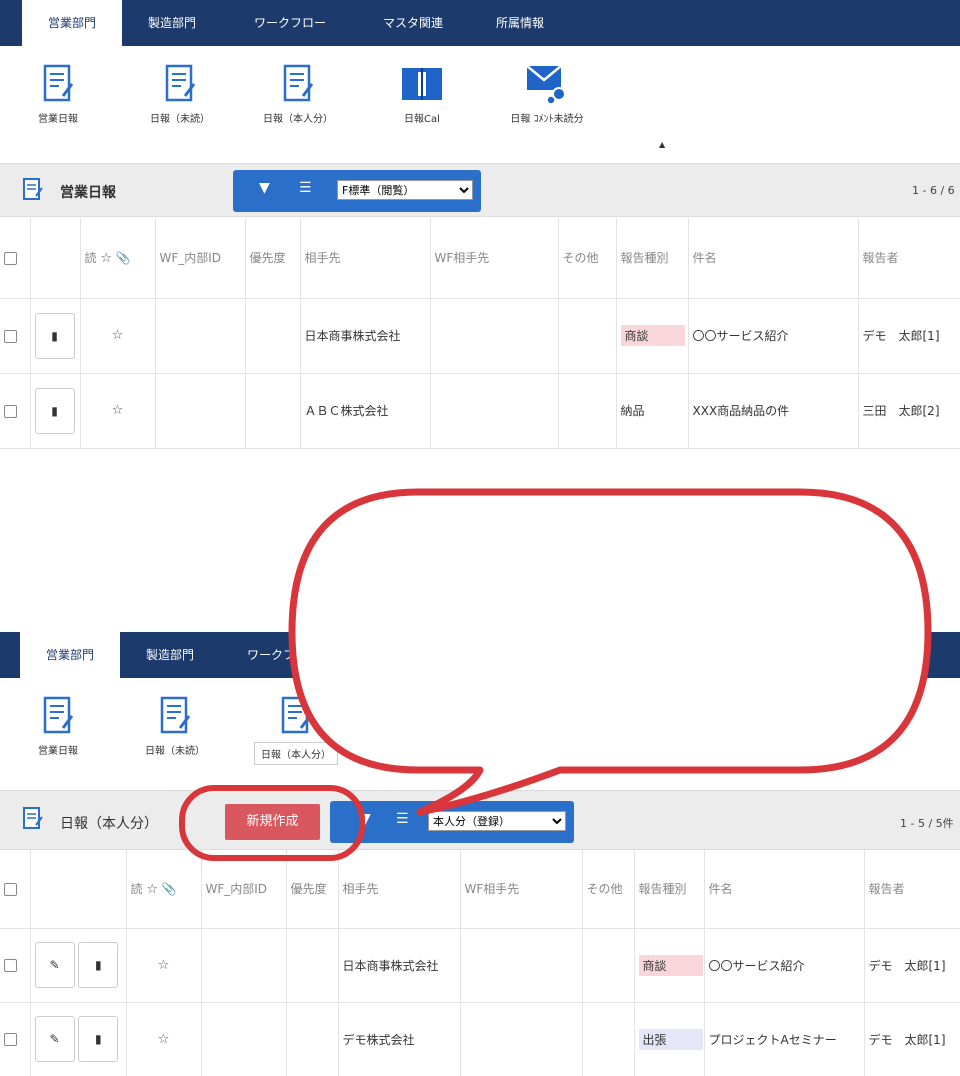 This screenshot has width=960, height=1076. I want to click on top-panel-header: 営業日報 ▼ ☰ F標準（閲覧） 1 - 6 / 6, so click(480, 190).